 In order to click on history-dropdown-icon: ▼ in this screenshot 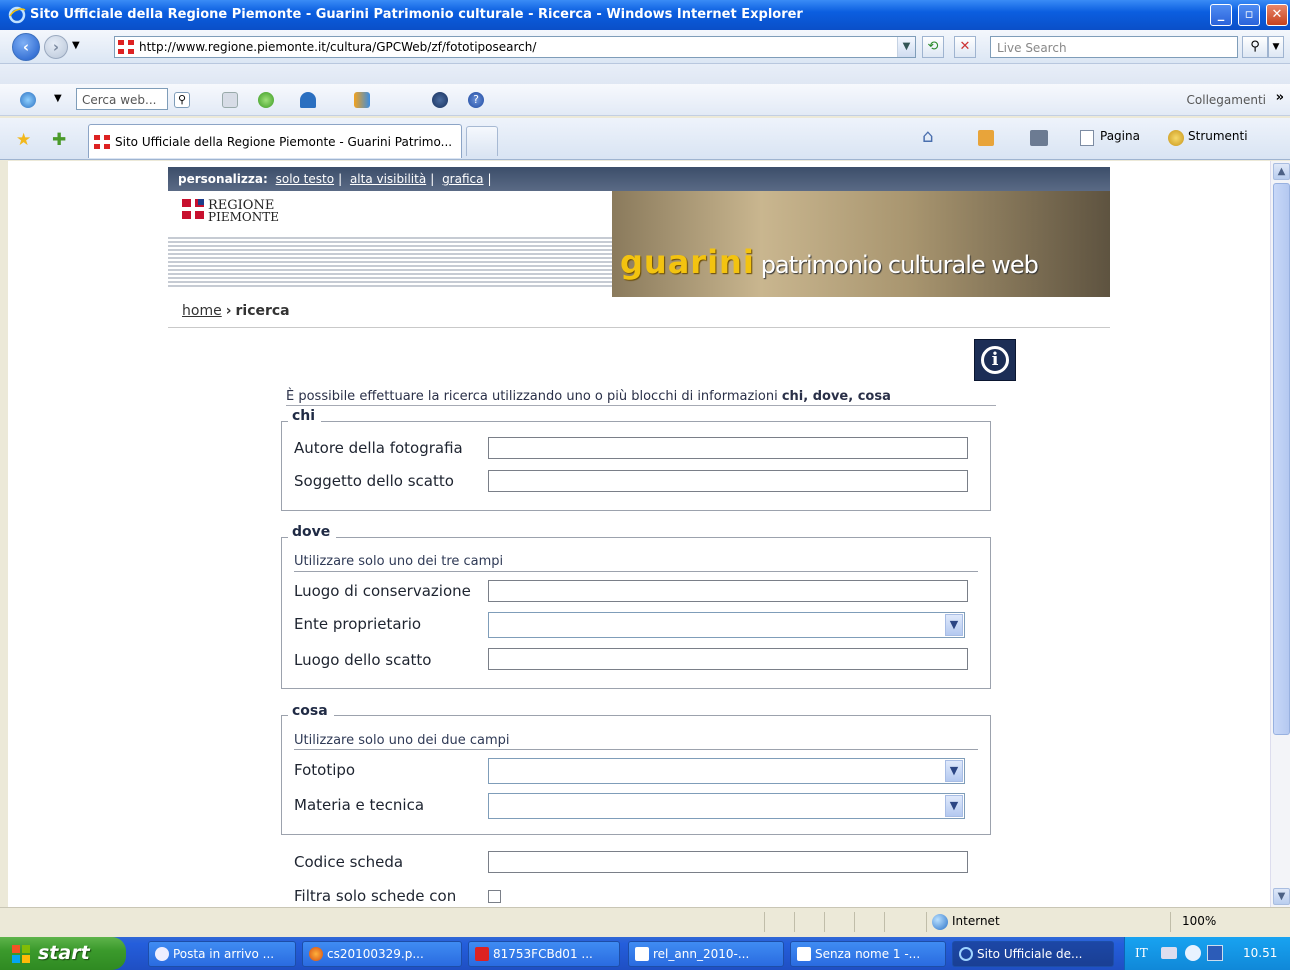, I will do `click(76, 45)`.